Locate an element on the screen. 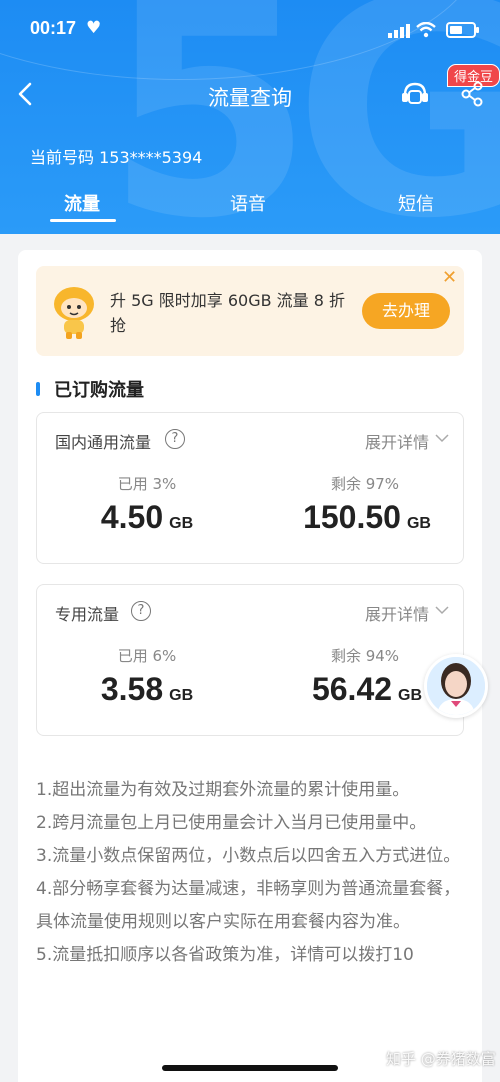 Image resolution: width=500 pixels, height=1082 pixels. tab-data: 流量 is located at coordinates (82, 203).